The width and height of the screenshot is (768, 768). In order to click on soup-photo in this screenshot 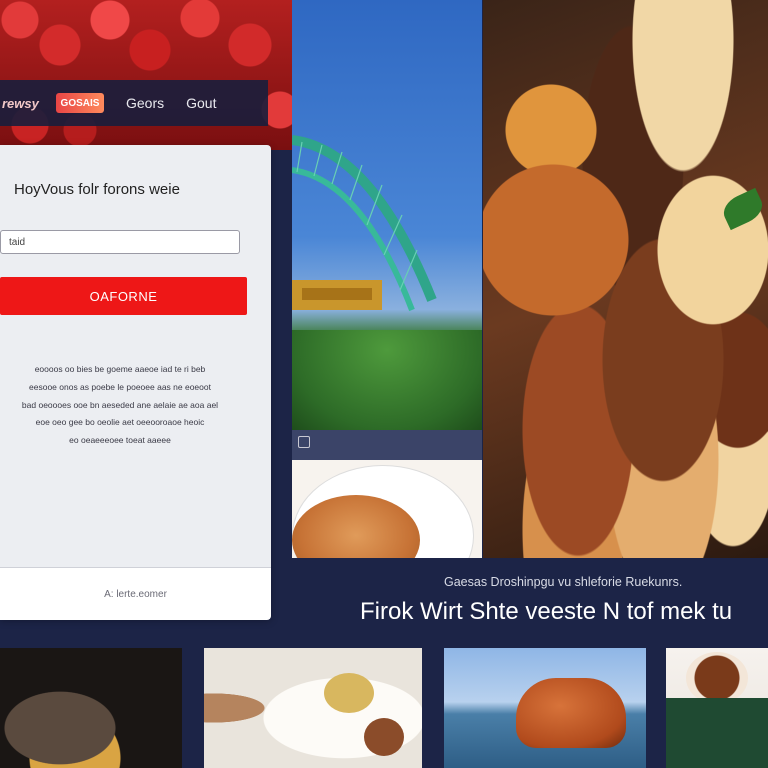, I will do `click(387, 509)`.